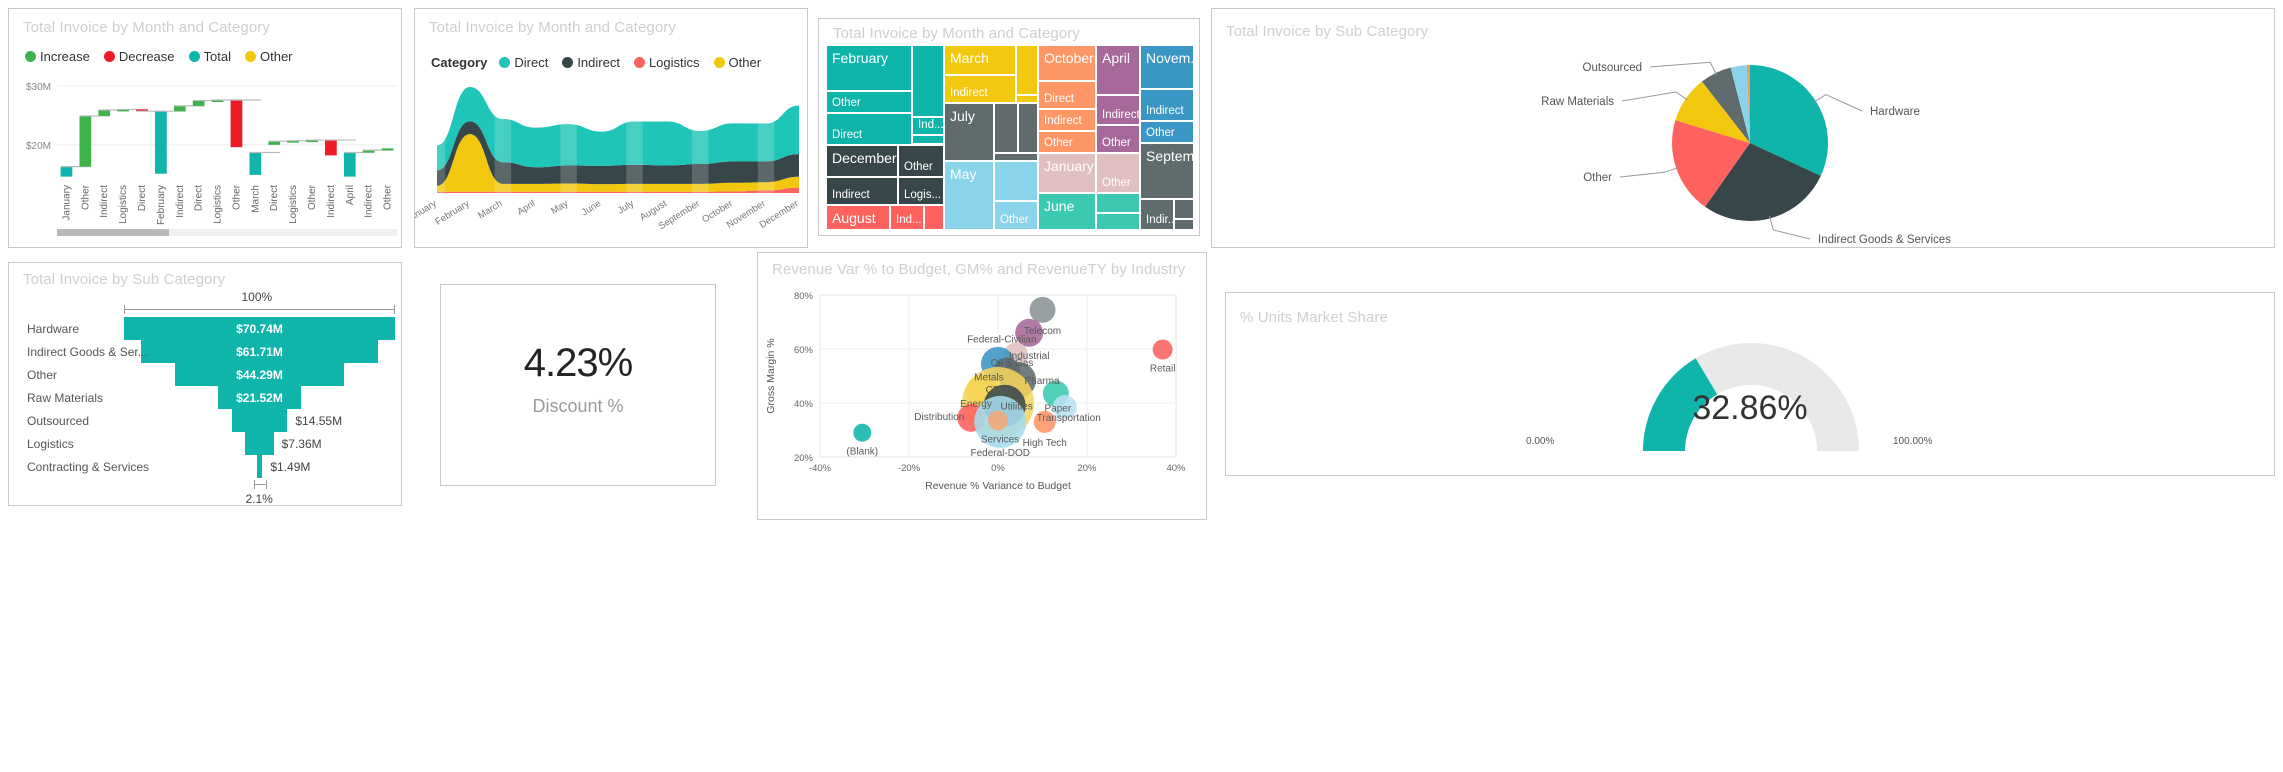  I want to click on legend-item-logistics: Logistics, so click(666, 62).